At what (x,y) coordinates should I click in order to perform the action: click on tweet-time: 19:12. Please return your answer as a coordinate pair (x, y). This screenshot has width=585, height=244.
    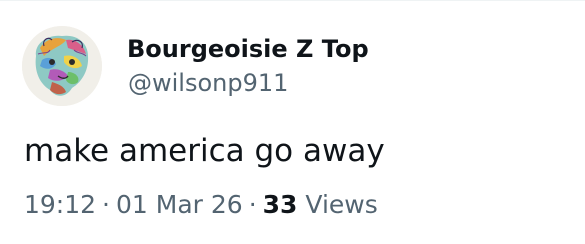
    Looking at the image, I should click on (60, 205).